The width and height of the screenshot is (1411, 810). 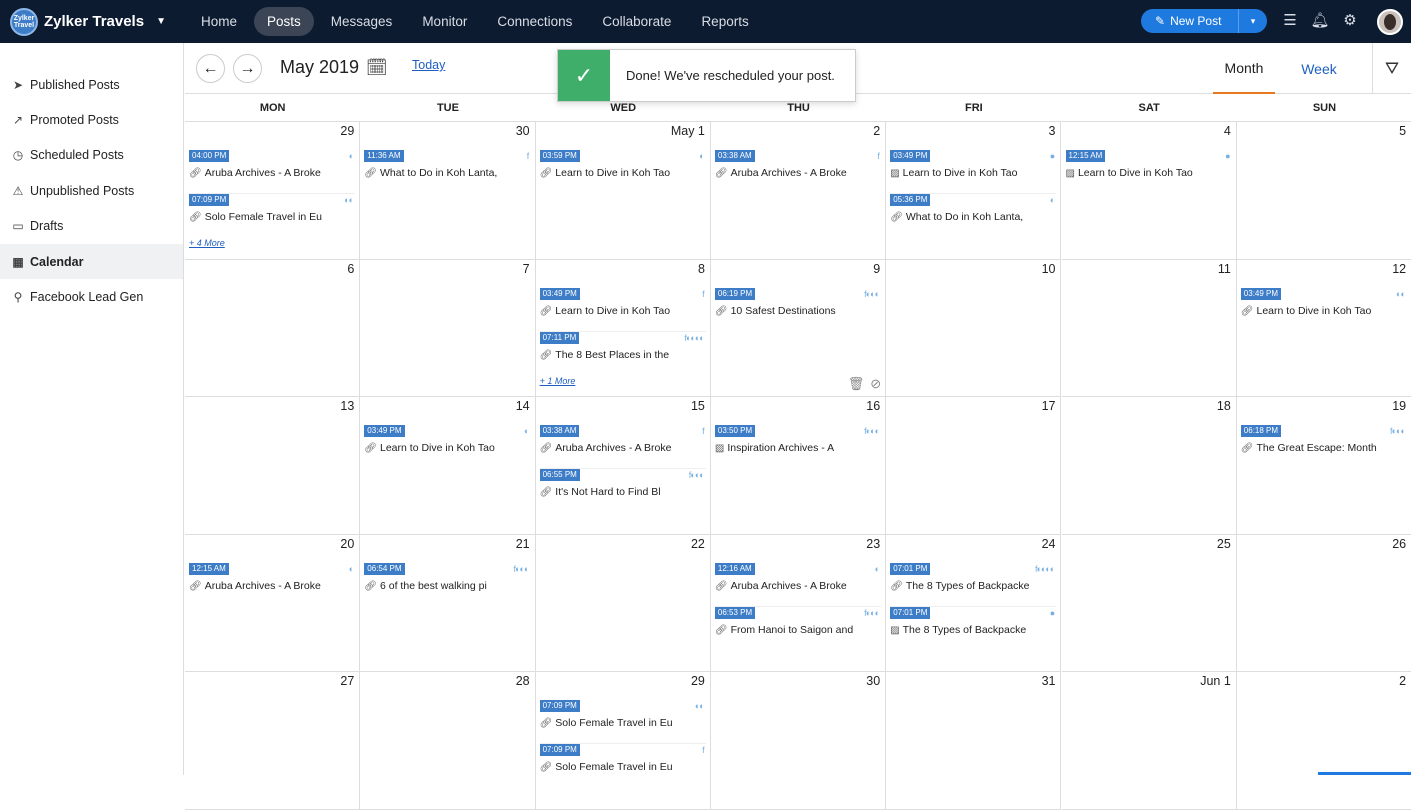 I want to click on day-cell: 25, so click(x=1149, y=603).